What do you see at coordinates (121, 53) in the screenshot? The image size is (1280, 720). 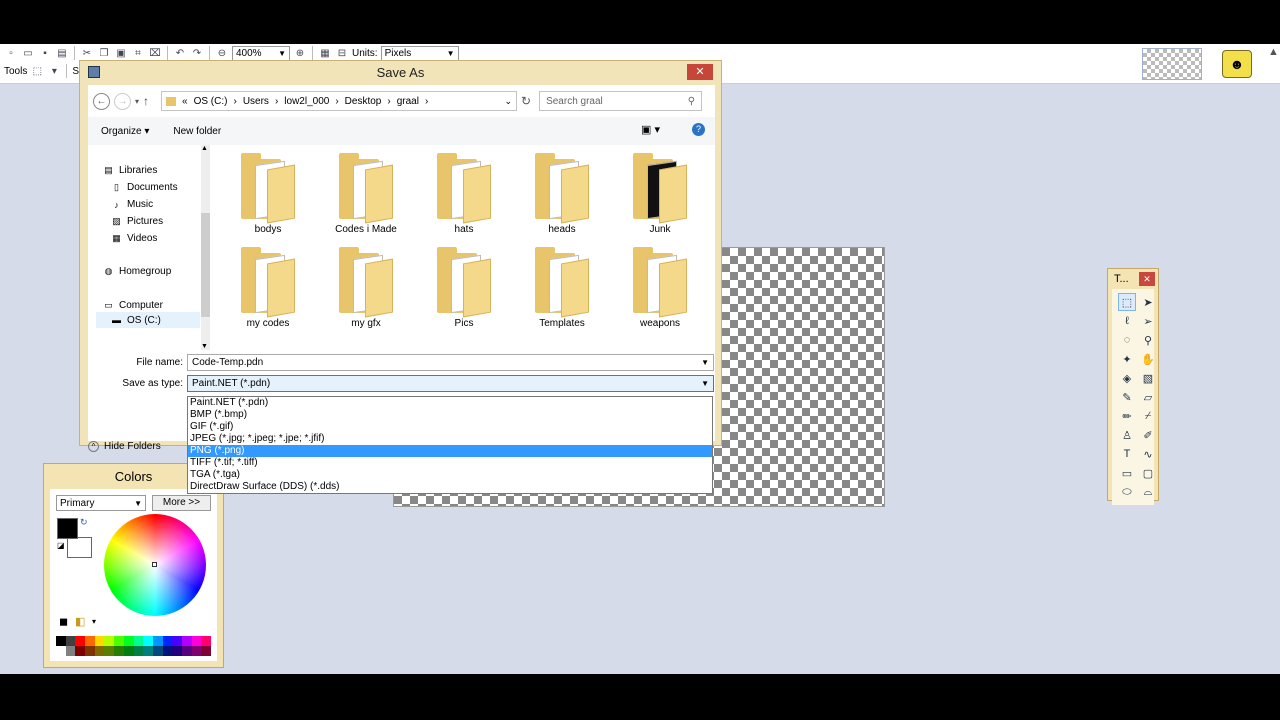 I see `paste-icon: ▣` at bounding box center [121, 53].